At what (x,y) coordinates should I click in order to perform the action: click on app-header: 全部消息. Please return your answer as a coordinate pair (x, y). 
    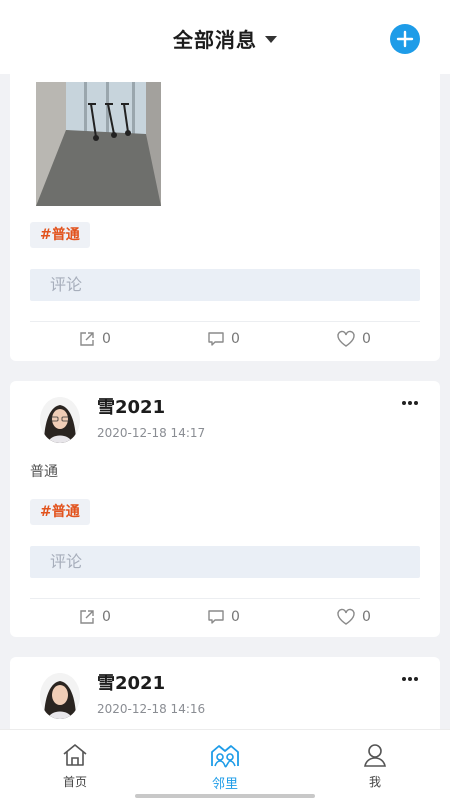
    Looking at the image, I should click on (225, 37).